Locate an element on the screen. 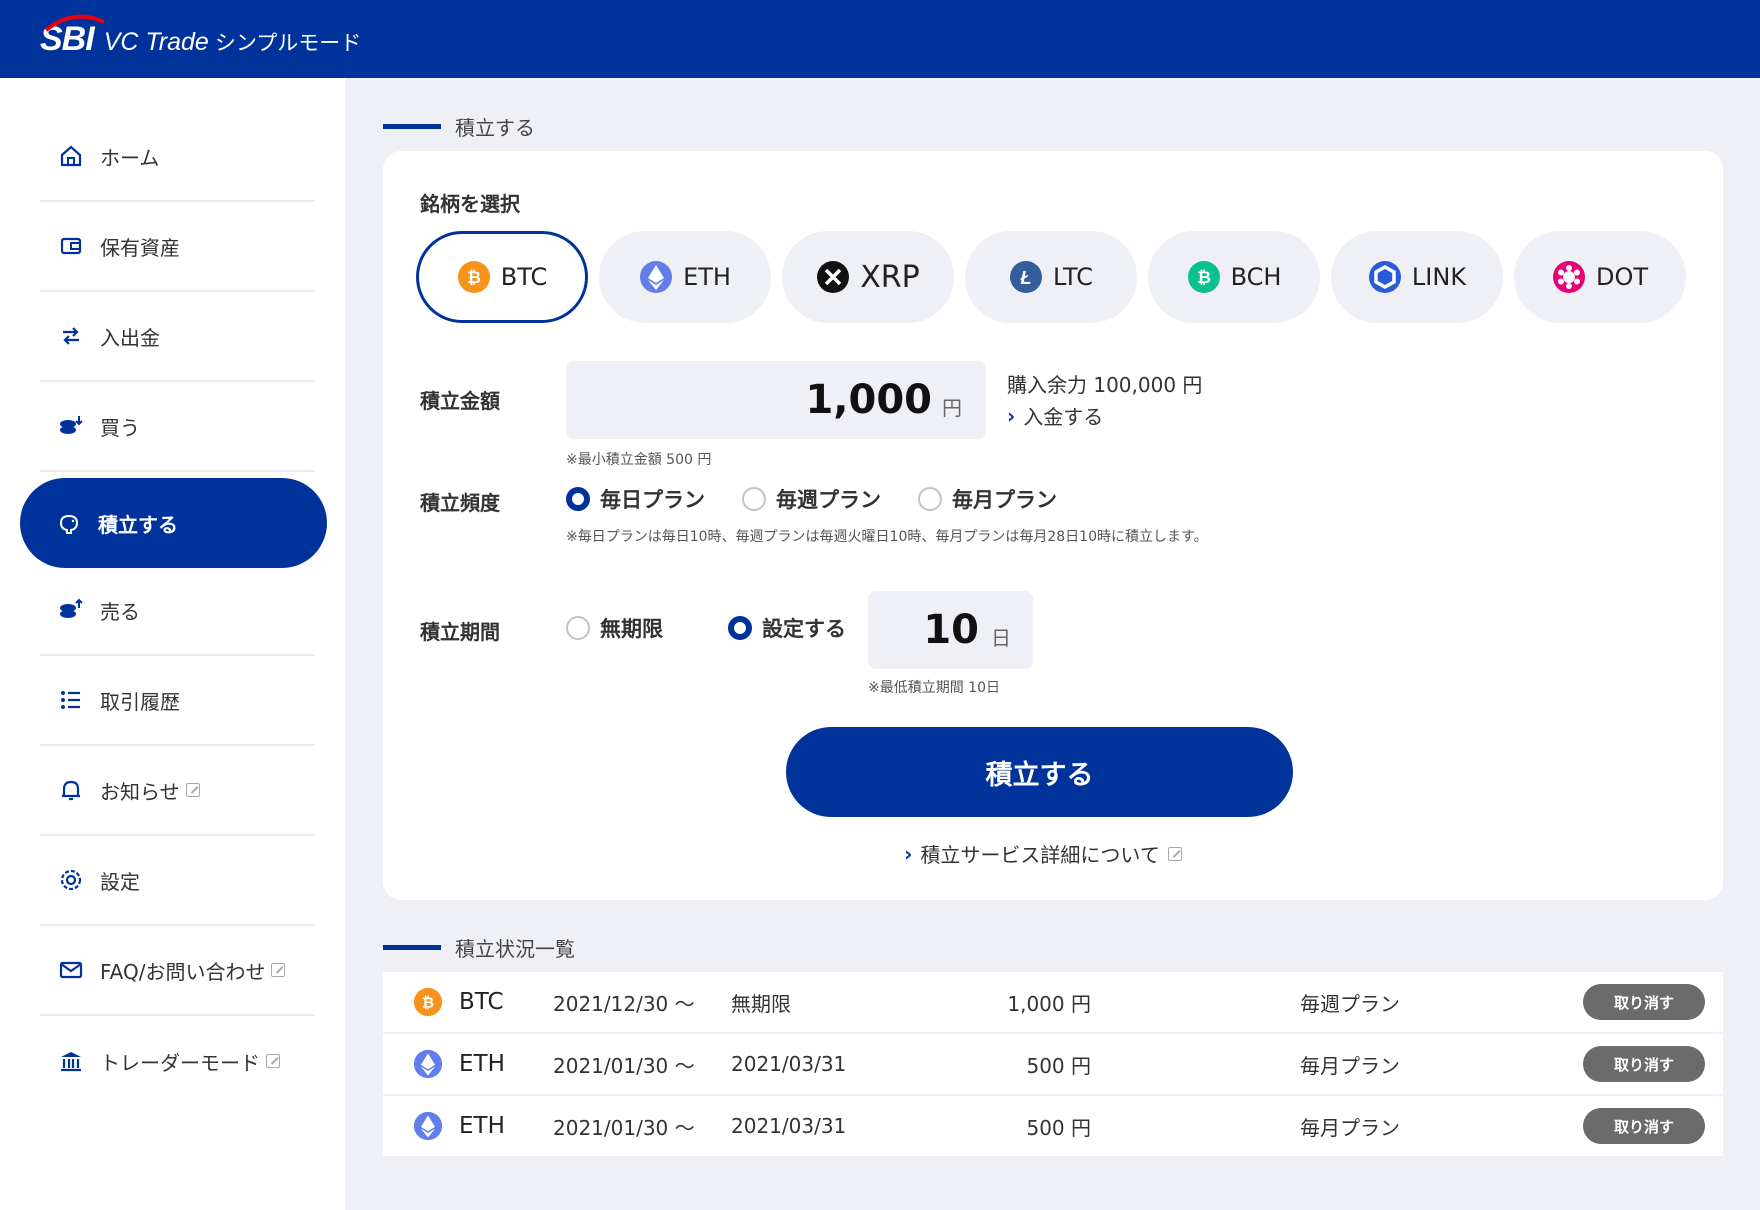 This screenshot has width=1760, height=1210. service-details-link: › 積立サービス詳細について is located at coordinates (1043, 853).